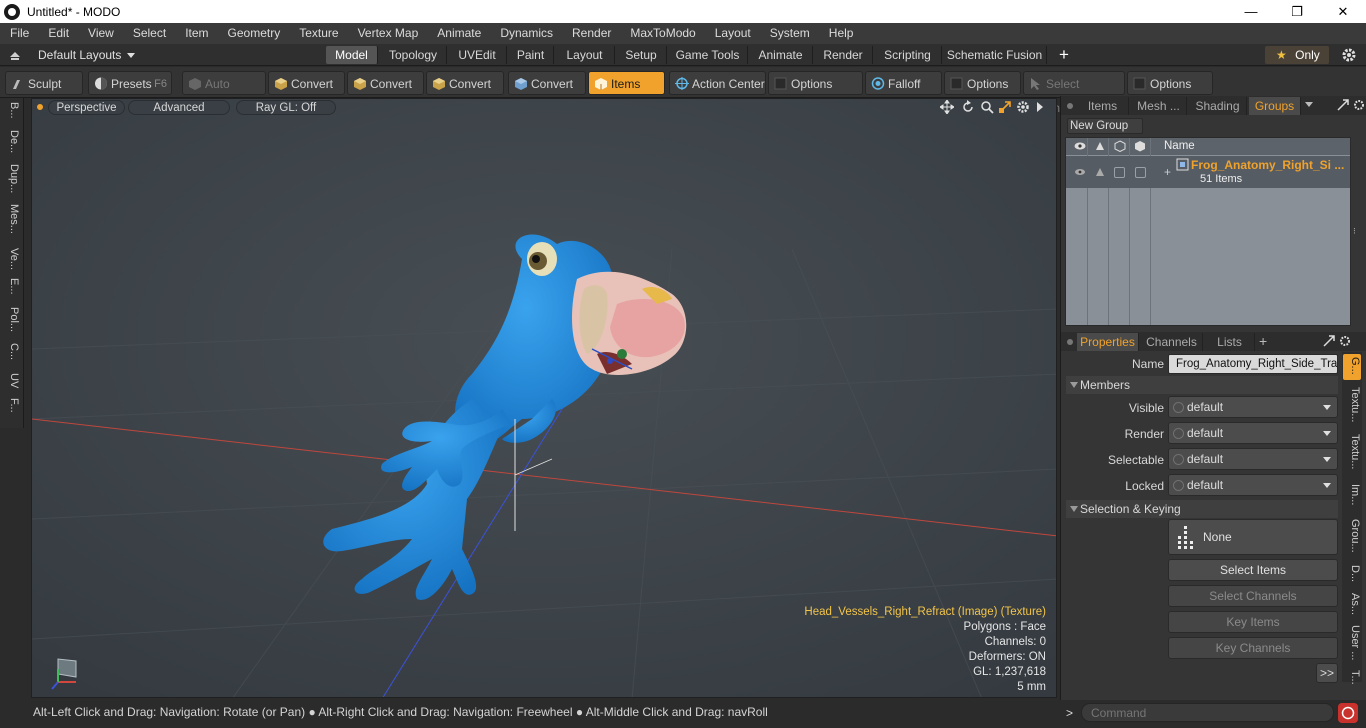  What do you see at coordinates (1348, 713) in the screenshot?
I see `command-record-button` at bounding box center [1348, 713].